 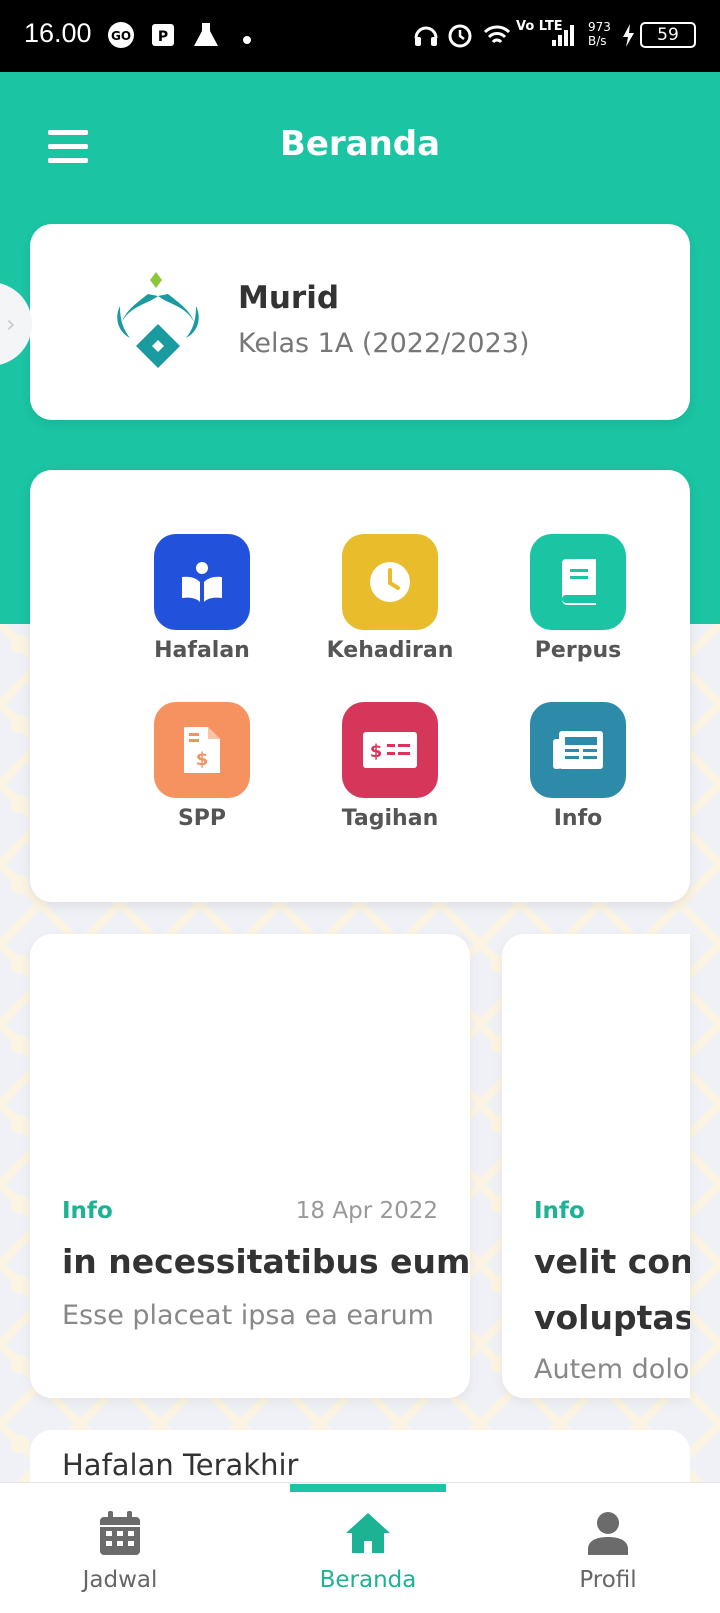 I want to click on flask-icon, so click(x=206, y=38).